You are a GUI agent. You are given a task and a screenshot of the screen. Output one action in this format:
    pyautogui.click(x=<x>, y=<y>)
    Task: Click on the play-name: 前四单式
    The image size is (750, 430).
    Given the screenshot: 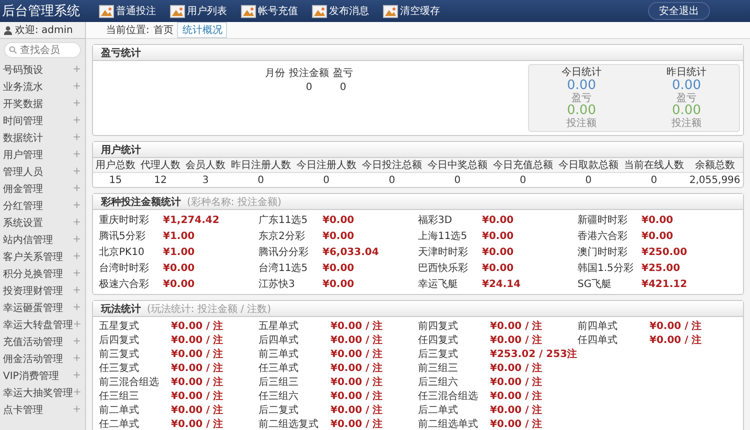 What is the action you would take?
    pyautogui.click(x=598, y=326)
    